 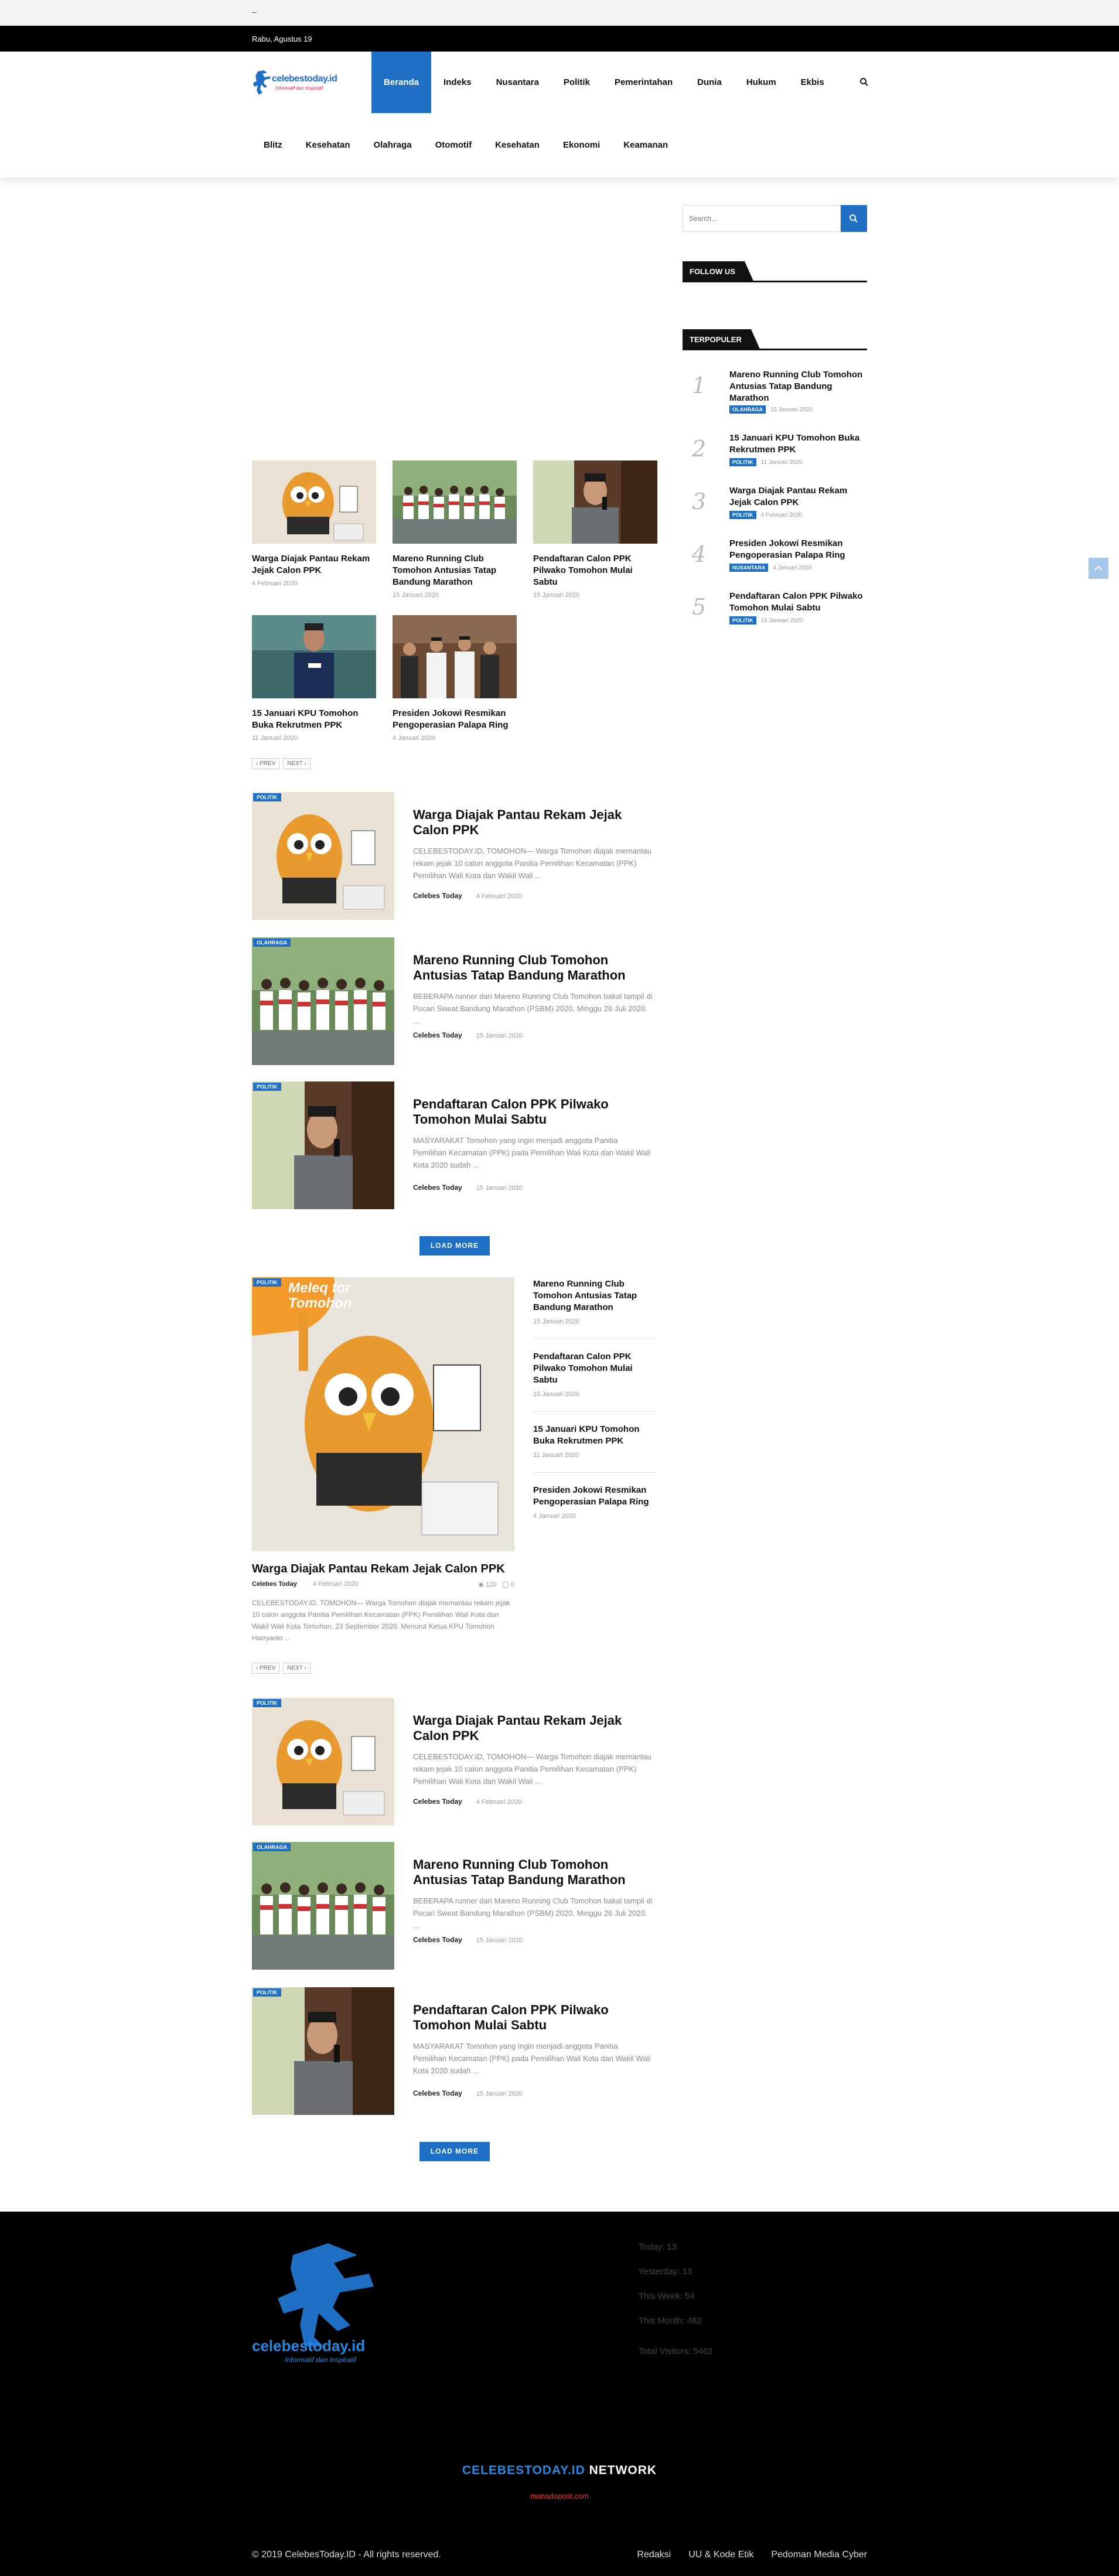 I want to click on footer-link-redaksi: Redaksi, so click(x=654, y=2555).